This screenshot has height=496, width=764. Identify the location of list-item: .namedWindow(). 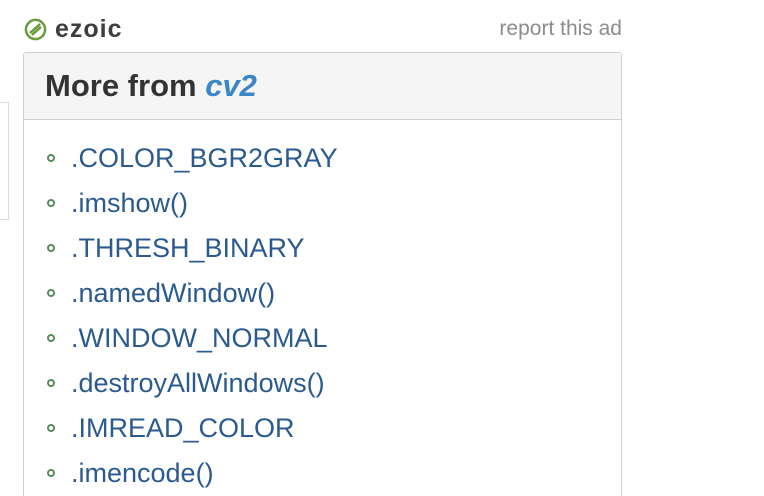
(192, 292).